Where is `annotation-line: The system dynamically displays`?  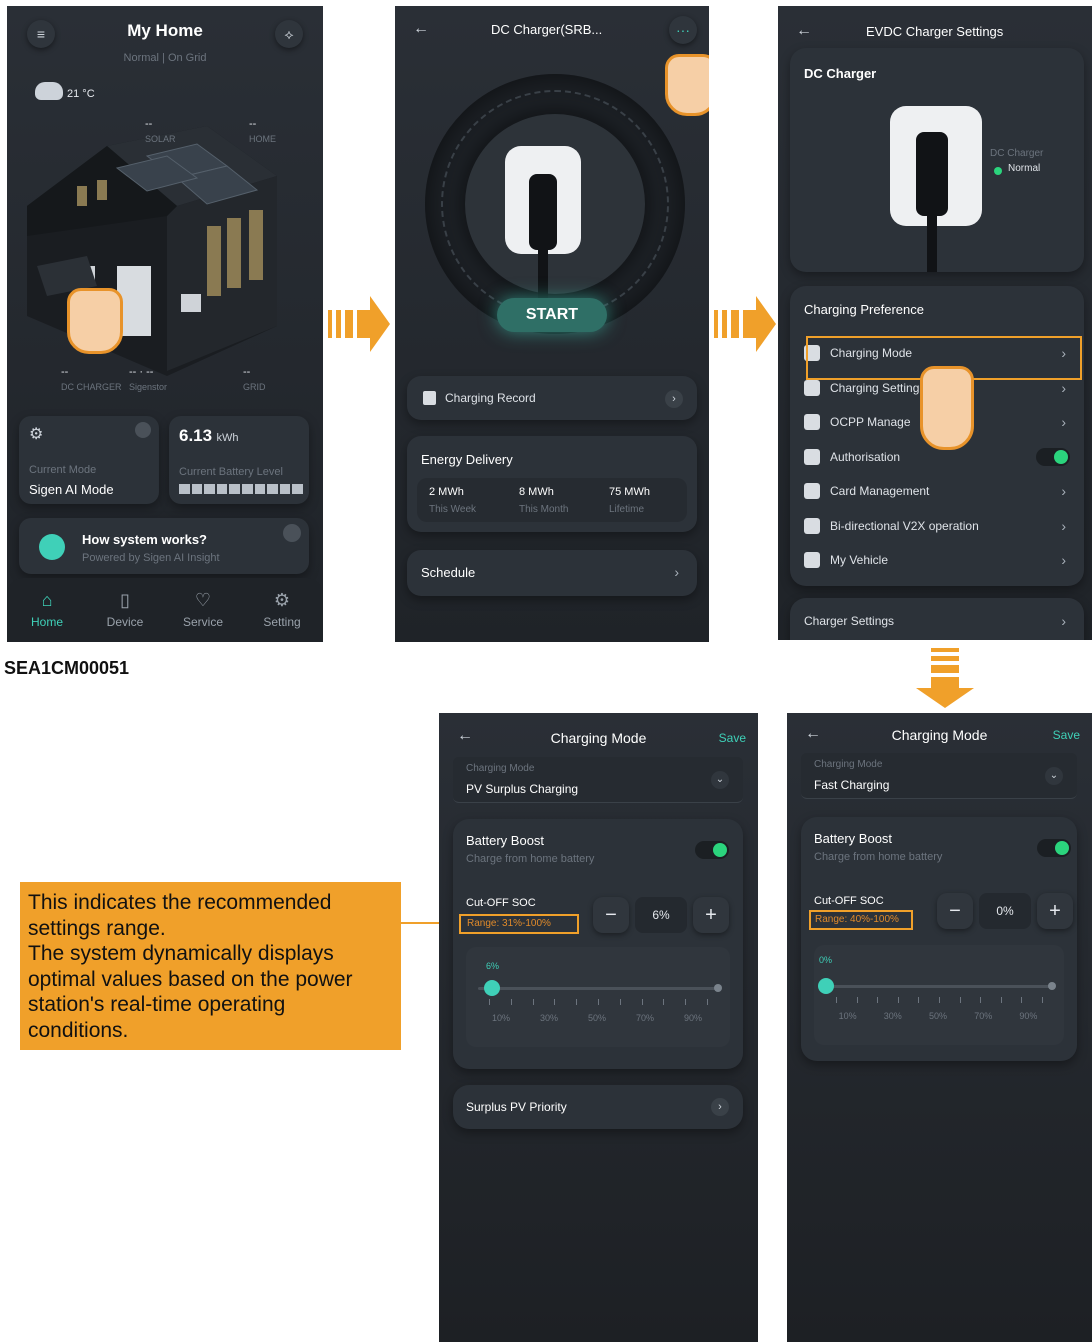
annotation-line: The system dynamically displays is located at coordinates (181, 953).